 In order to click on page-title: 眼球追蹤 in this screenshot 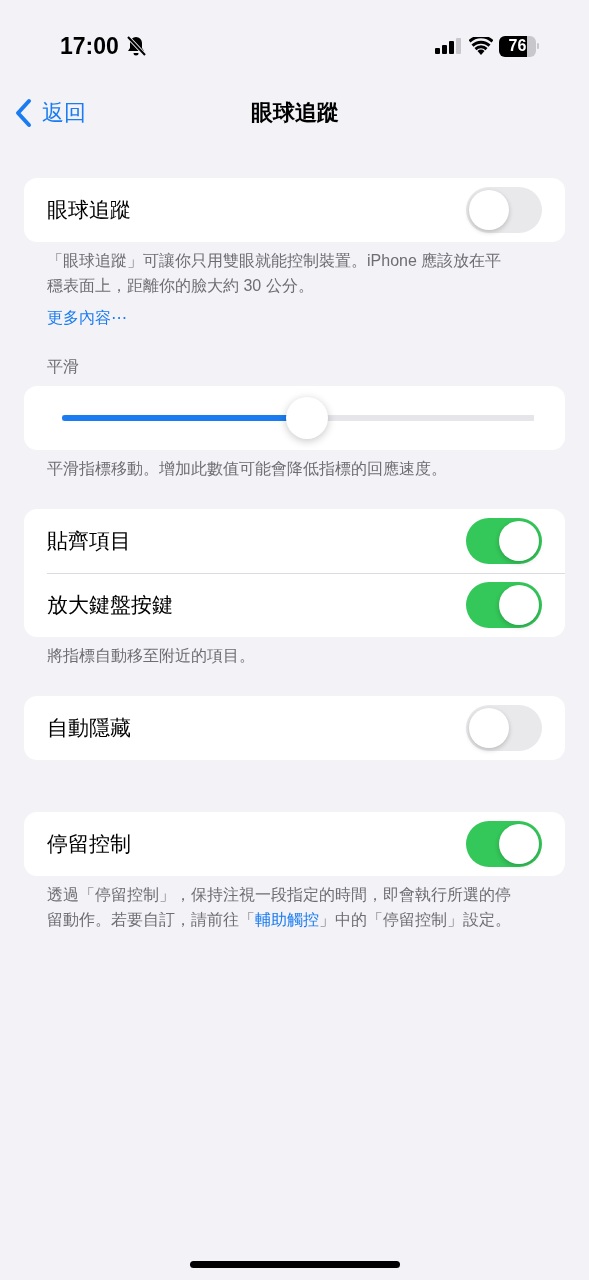, I will do `click(294, 113)`.